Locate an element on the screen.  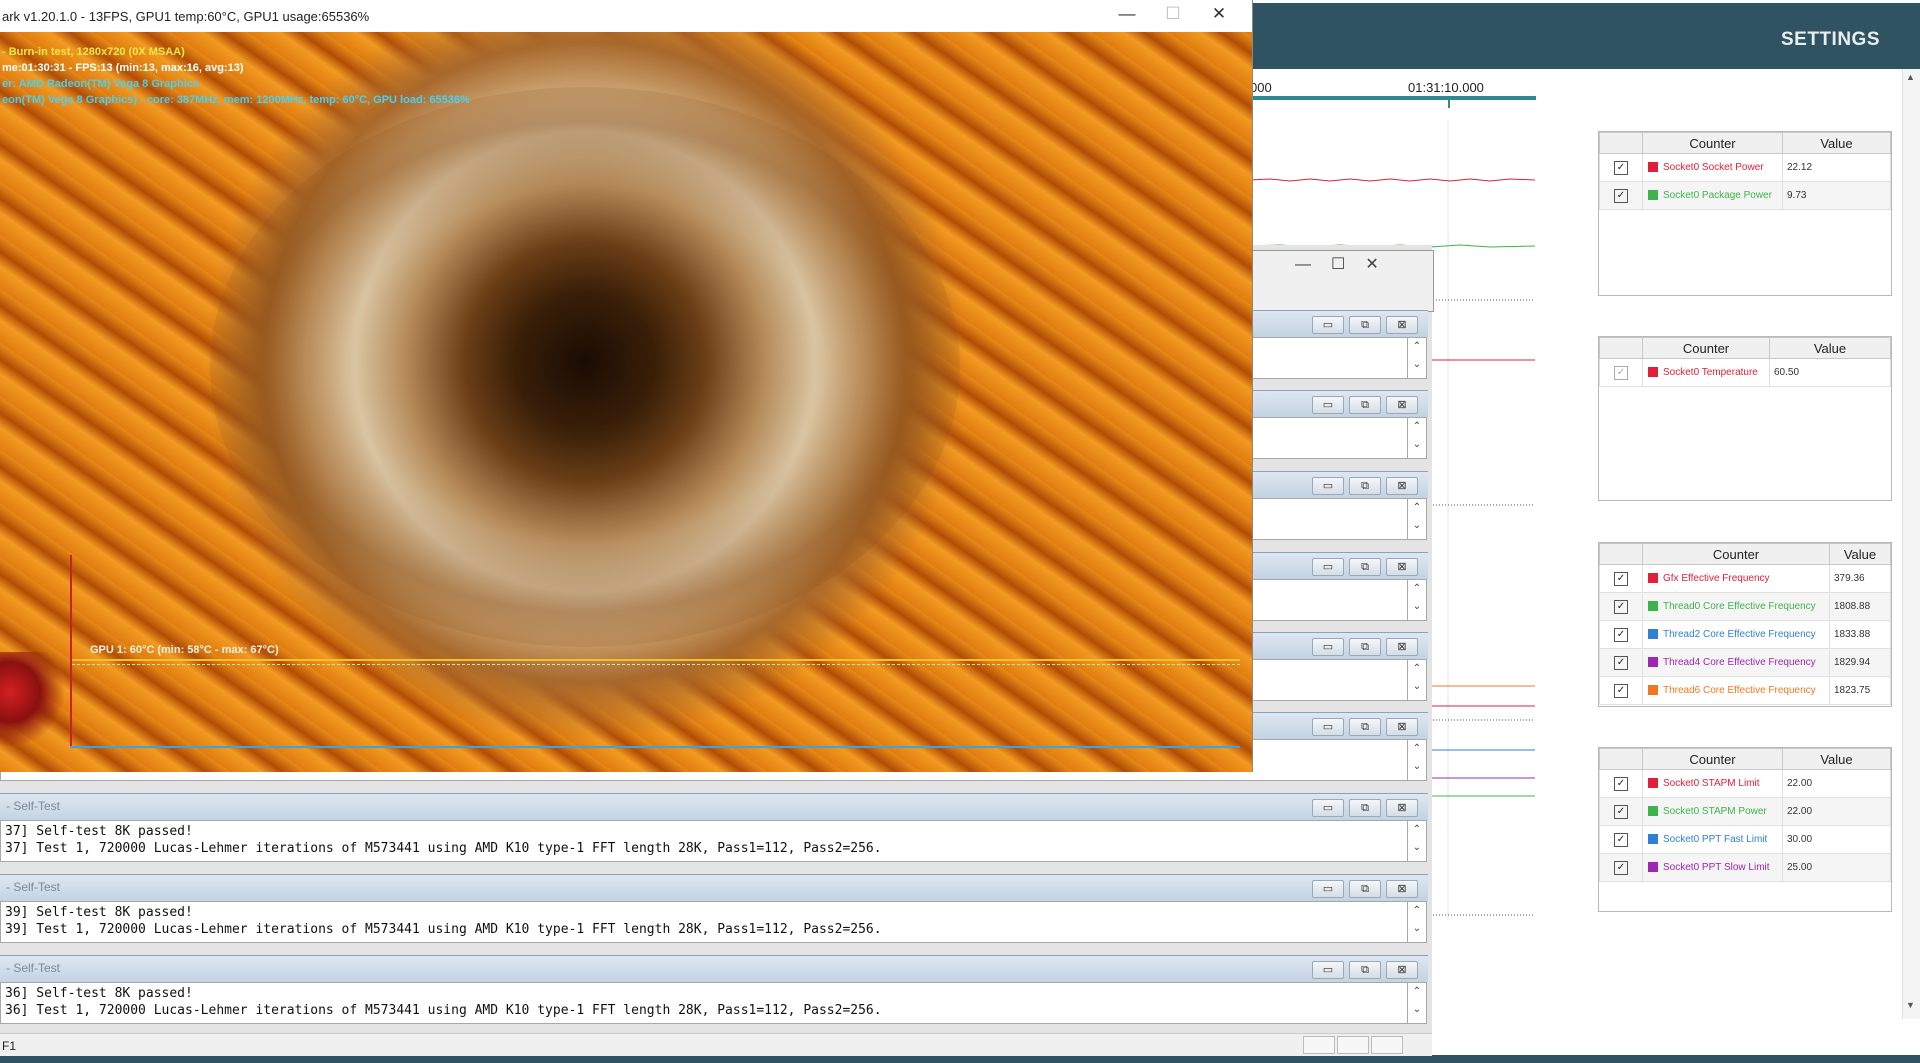
timeline-marker is located at coordinates (1449, 103).